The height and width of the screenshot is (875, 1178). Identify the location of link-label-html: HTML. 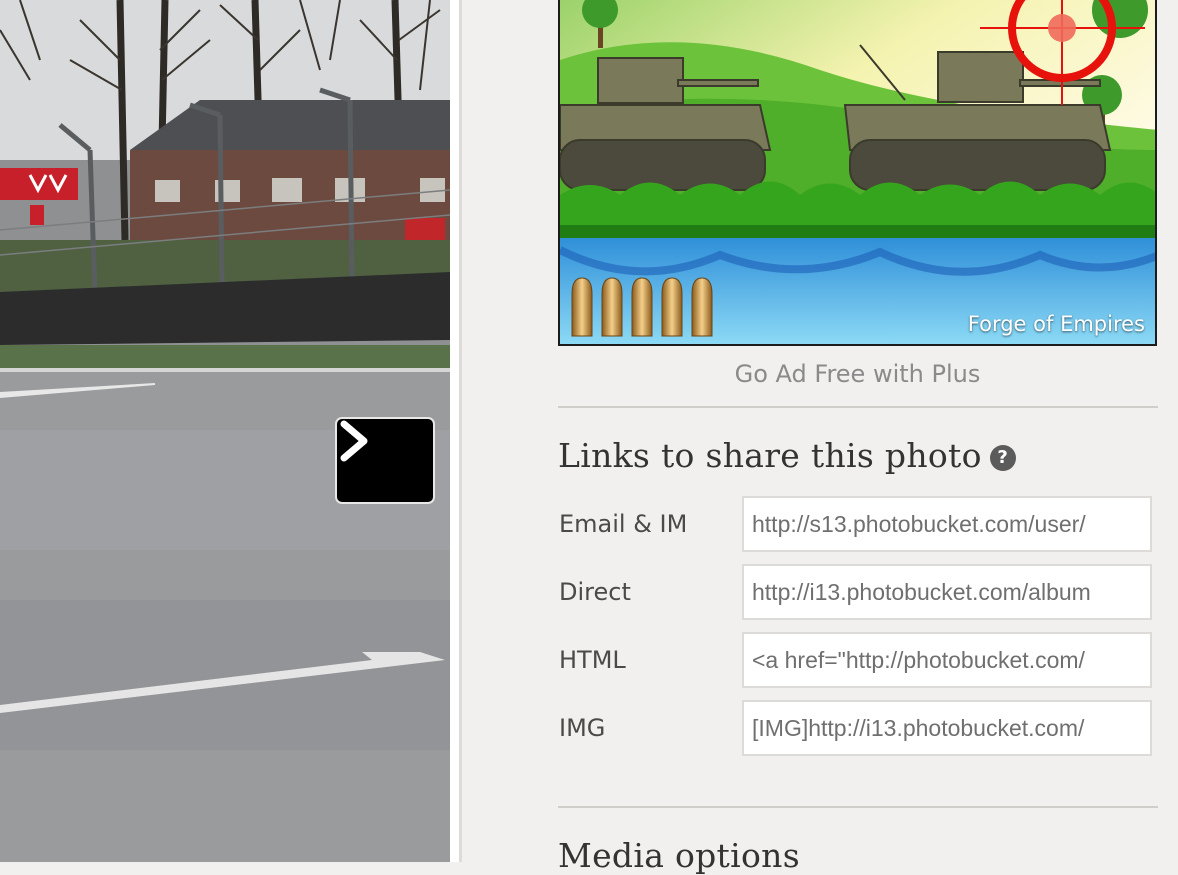
(592, 660).